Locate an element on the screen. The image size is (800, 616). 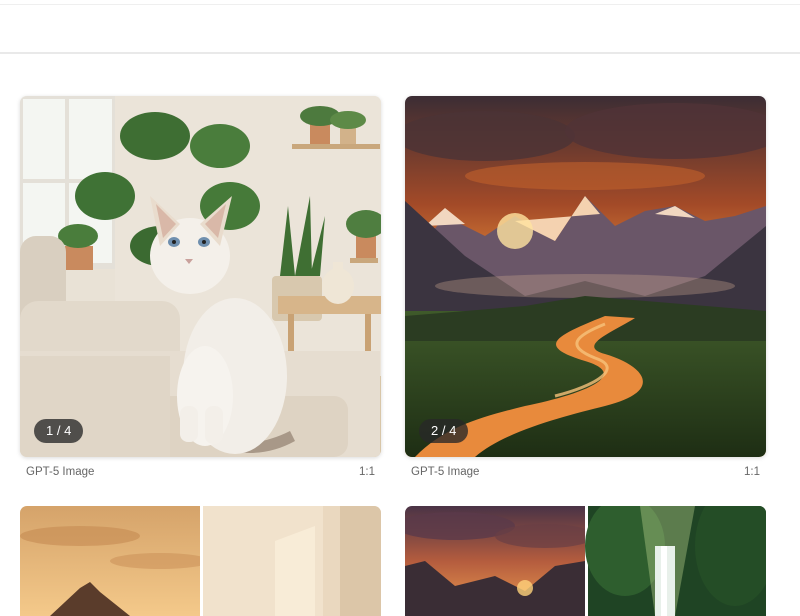
top-divider is located at coordinates (400, 4).